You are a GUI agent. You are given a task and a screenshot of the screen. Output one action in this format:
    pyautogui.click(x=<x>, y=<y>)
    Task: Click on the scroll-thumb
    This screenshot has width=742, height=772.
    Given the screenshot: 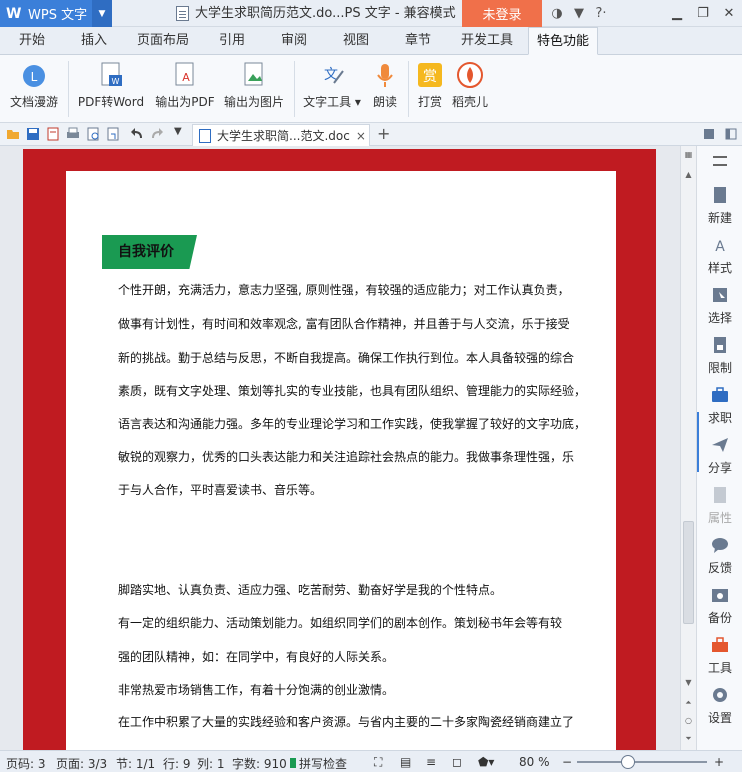 What is the action you would take?
    pyautogui.click(x=688, y=572)
    